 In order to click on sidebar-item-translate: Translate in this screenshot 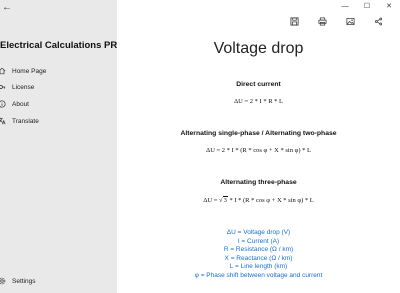, I will do `click(58, 121)`.